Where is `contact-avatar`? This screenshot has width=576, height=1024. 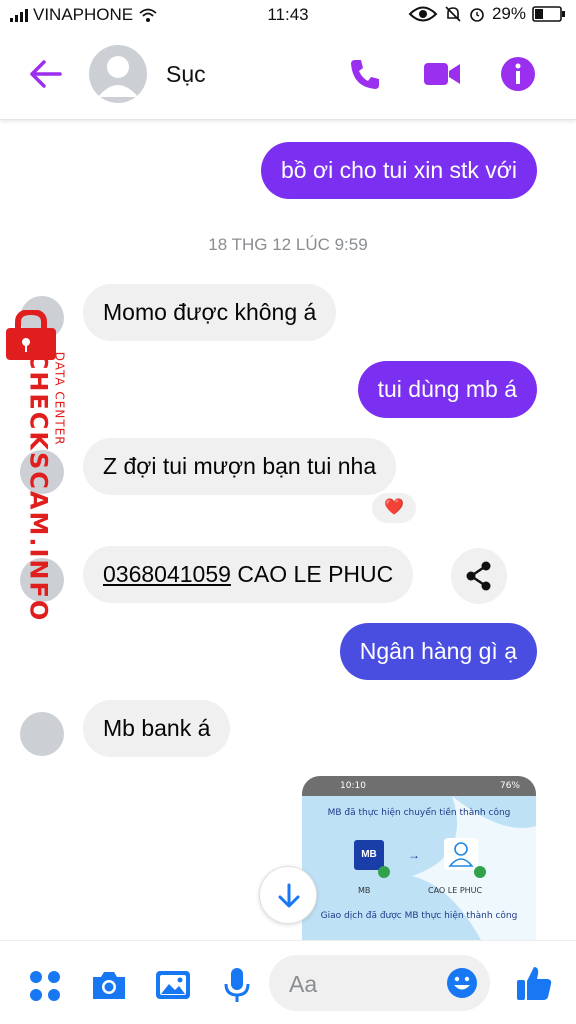 contact-avatar is located at coordinates (118, 74).